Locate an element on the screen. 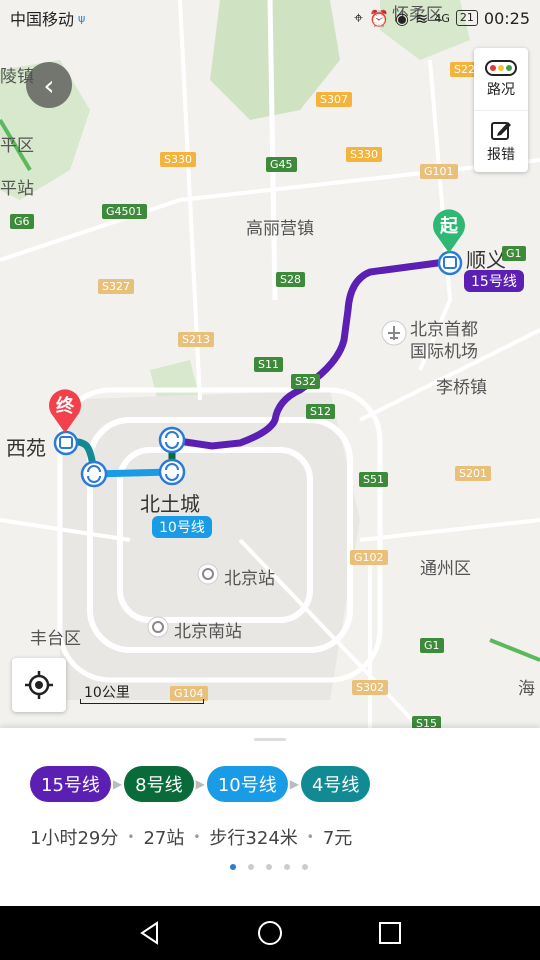 Image resolution: width=540 pixels, height=960 pixels. map-label-fengtai: 丰台区 is located at coordinates (55, 639).